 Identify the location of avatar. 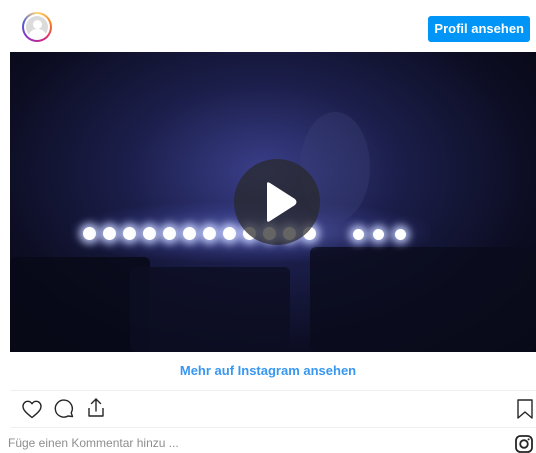
(37, 27).